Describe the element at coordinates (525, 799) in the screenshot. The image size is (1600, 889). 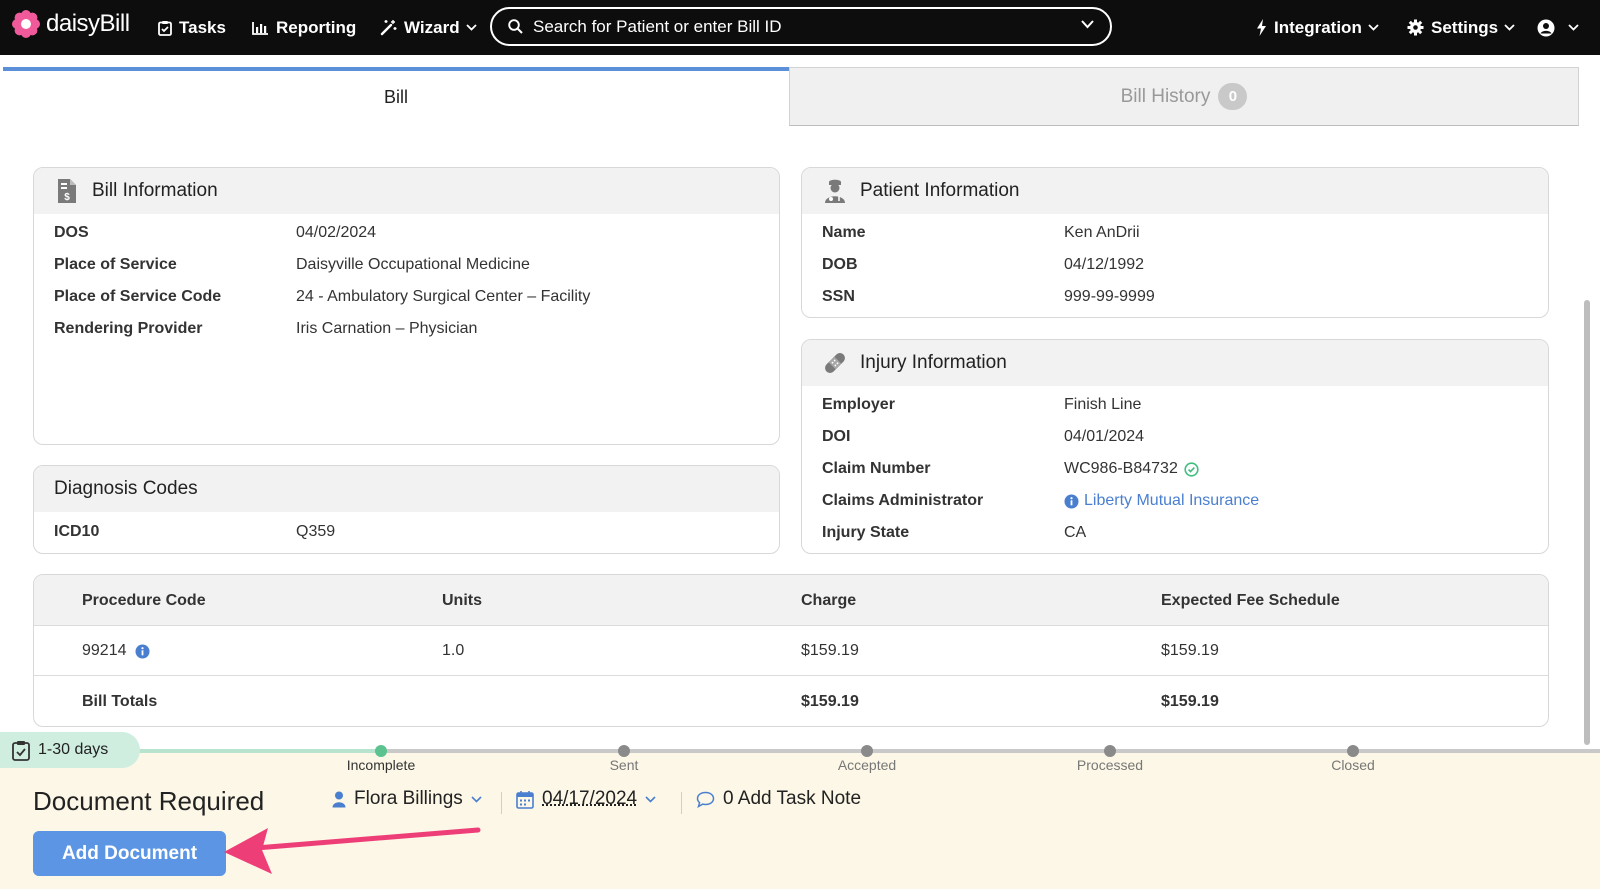
I see `calendar-icon` at that location.